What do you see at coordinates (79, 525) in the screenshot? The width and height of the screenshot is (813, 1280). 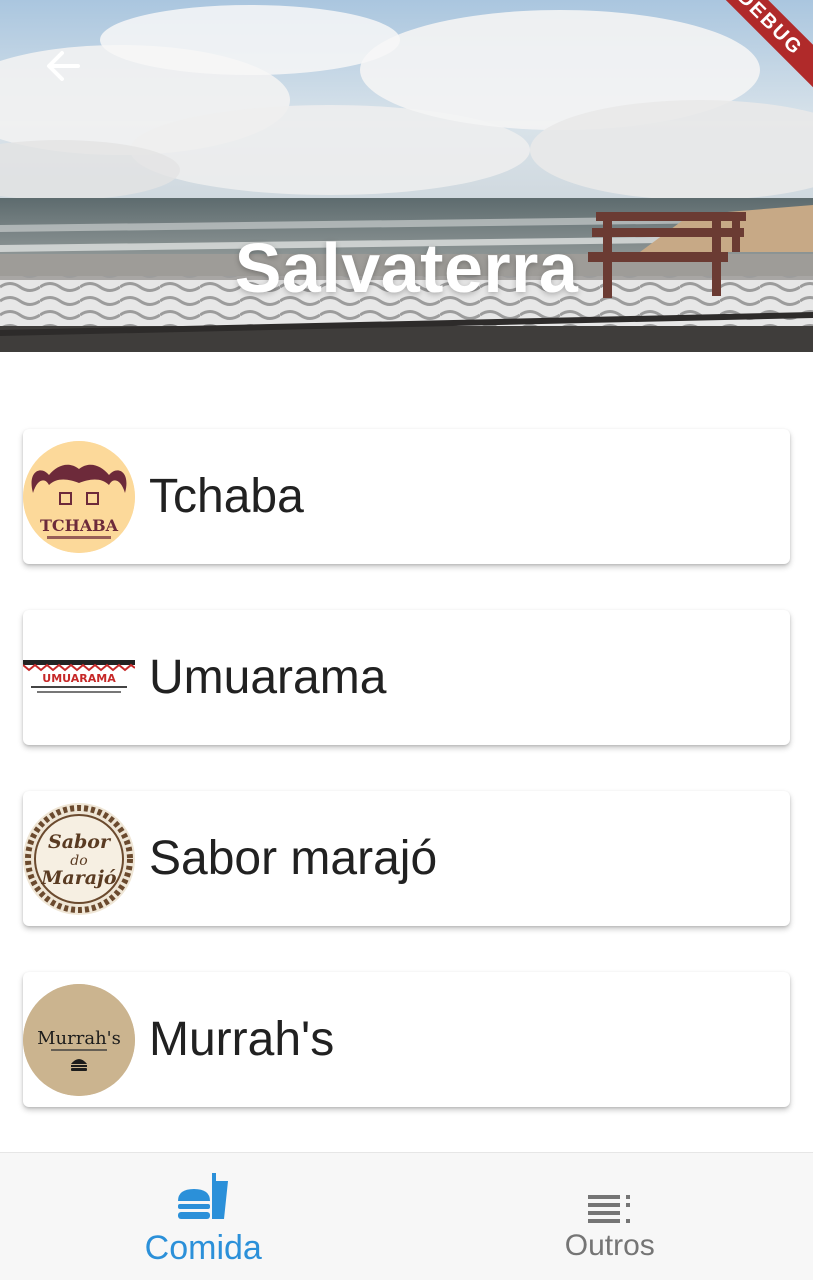 I see `svg-text: TCHABA` at bounding box center [79, 525].